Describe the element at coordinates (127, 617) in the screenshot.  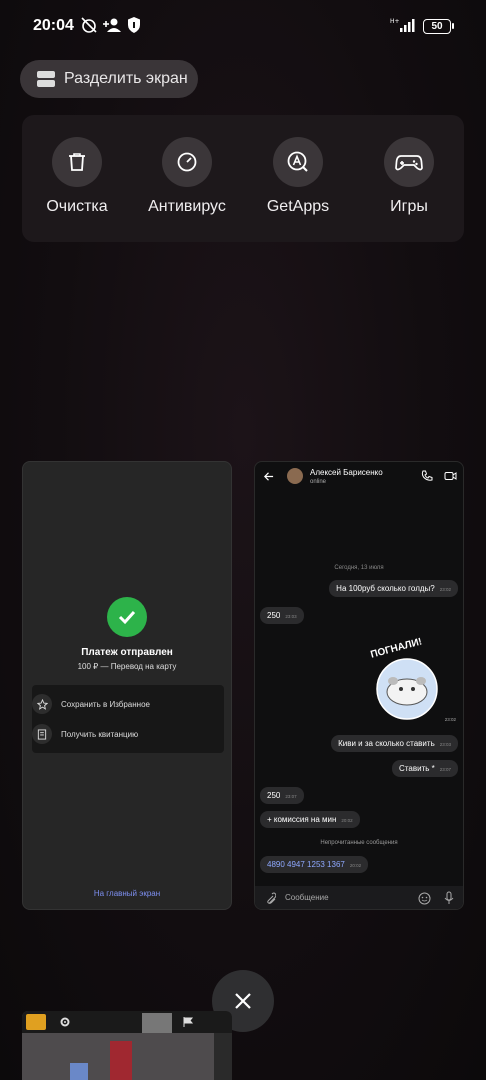
I see `success-check-icon` at that location.